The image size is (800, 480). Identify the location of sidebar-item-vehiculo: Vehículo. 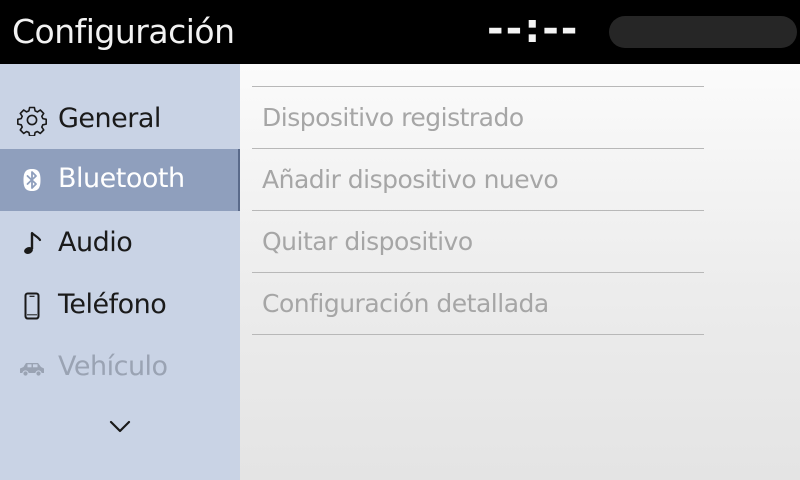
(120, 368).